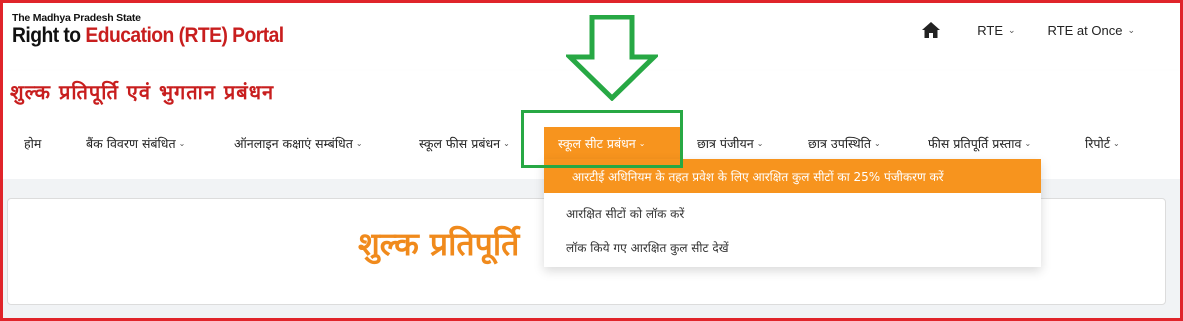  I want to click on nav-item-label: रिपोर्ट, so click(1097, 143).